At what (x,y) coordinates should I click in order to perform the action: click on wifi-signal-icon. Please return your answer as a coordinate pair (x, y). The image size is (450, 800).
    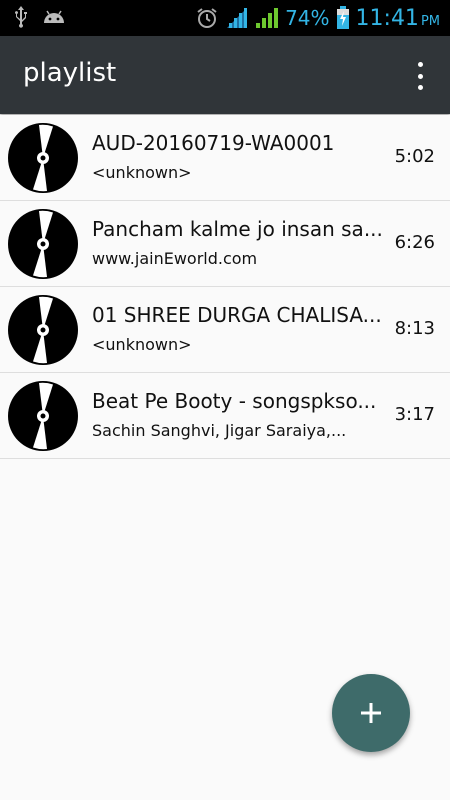
    Looking at the image, I should click on (237, 18).